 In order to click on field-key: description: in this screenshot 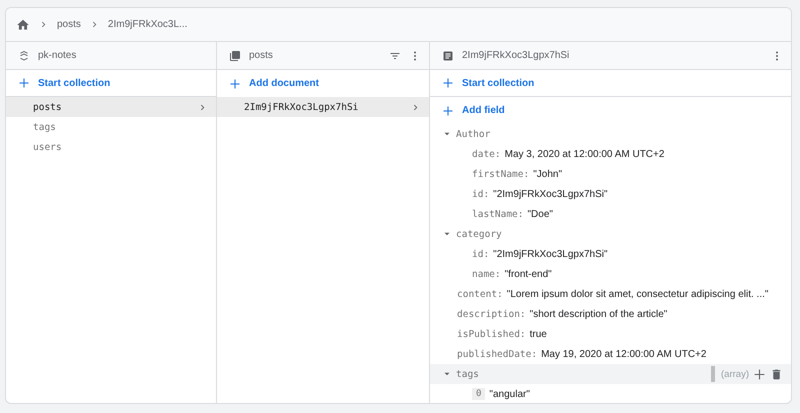, I will do `click(491, 314)`.